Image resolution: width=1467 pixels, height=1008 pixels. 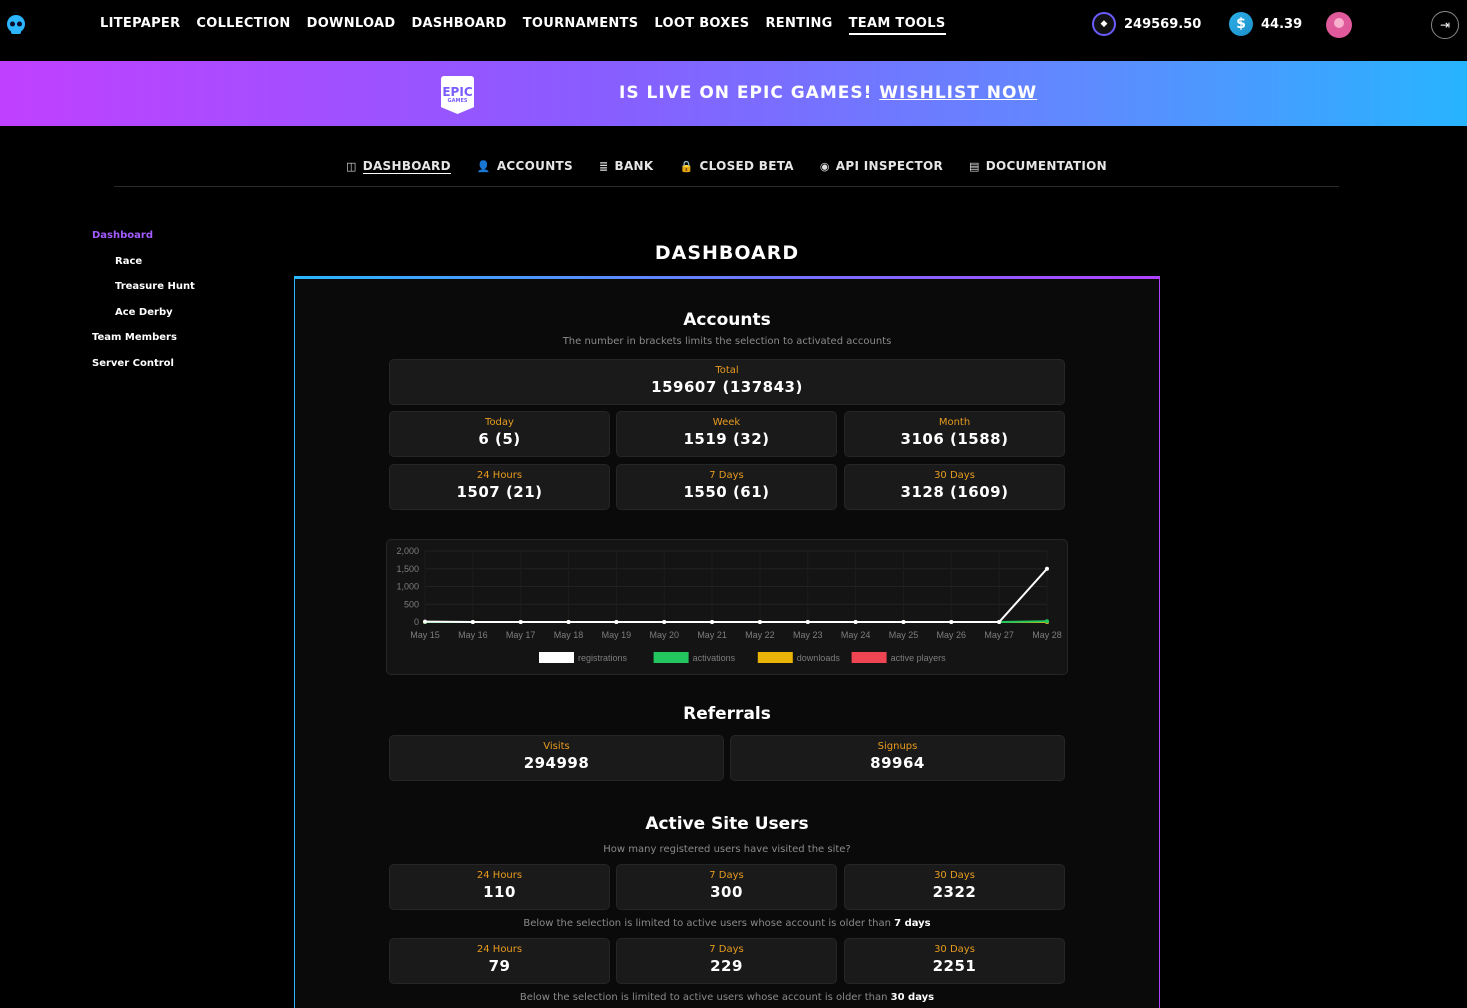 What do you see at coordinates (556, 763) in the screenshot?
I see `stat-value: 294998` at bounding box center [556, 763].